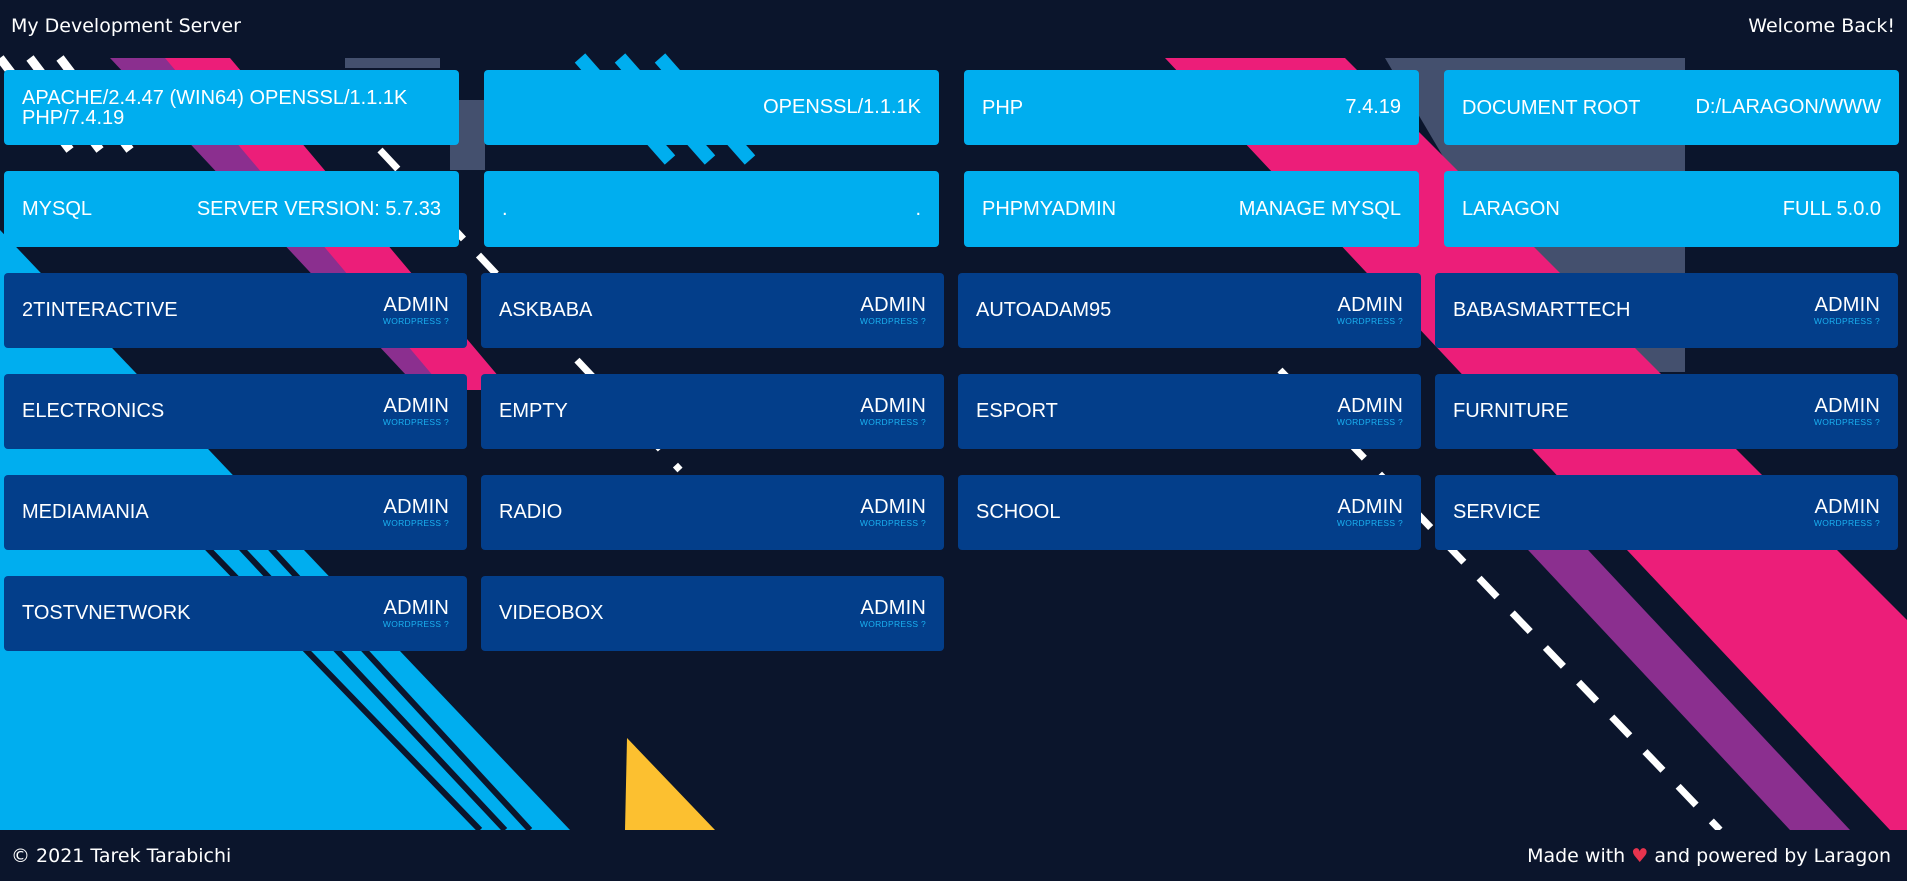  What do you see at coordinates (1666, 512) in the screenshot?
I see `site-tile-service: SERVICE ADMIN WORDPRESS ?` at bounding box center [1666, 512].